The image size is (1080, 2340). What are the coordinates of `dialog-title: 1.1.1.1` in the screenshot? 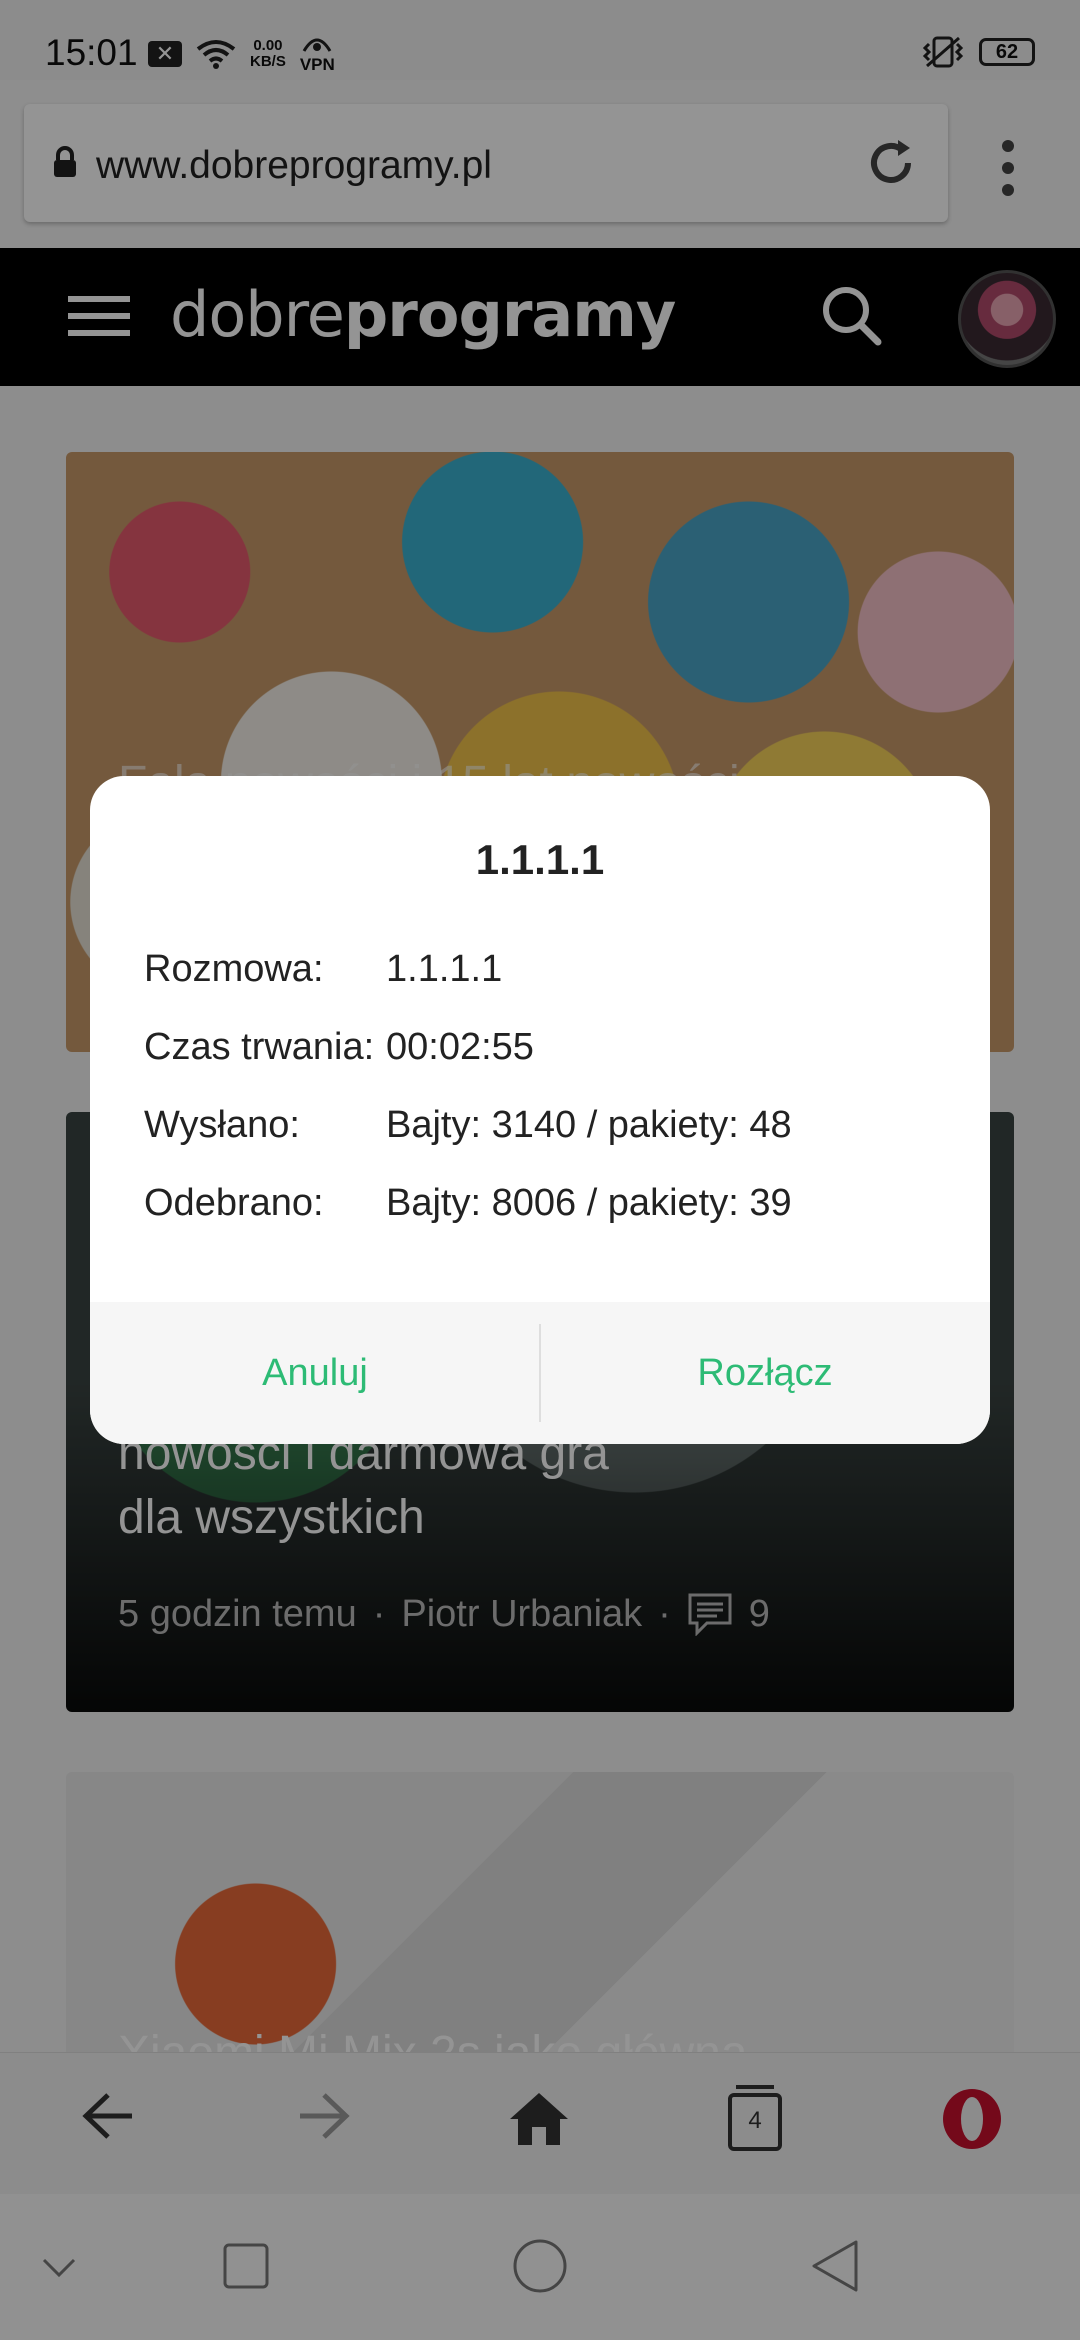 It's located at (540, 859).